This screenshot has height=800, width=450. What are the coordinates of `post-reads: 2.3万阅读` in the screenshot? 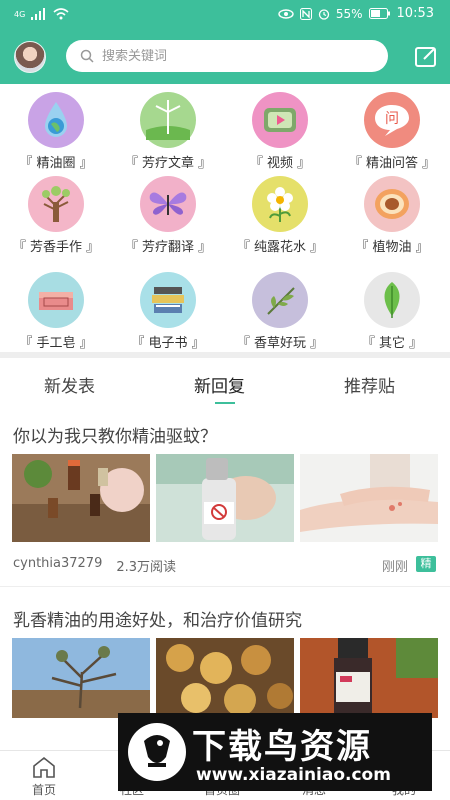 It's located at (146, 567).